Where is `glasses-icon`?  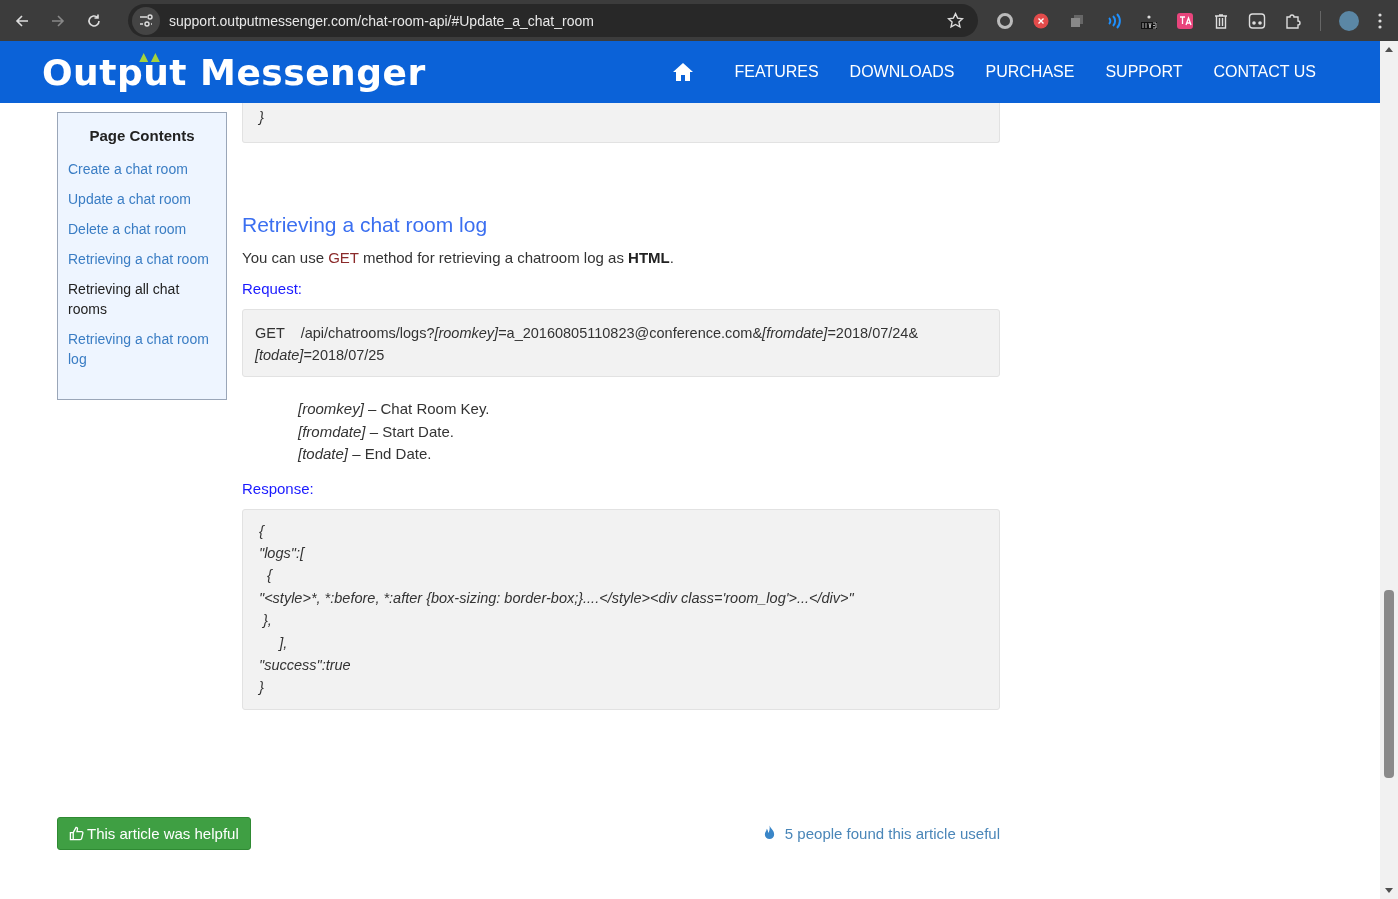
glasses-icon is located at coordinates (1257, 20).